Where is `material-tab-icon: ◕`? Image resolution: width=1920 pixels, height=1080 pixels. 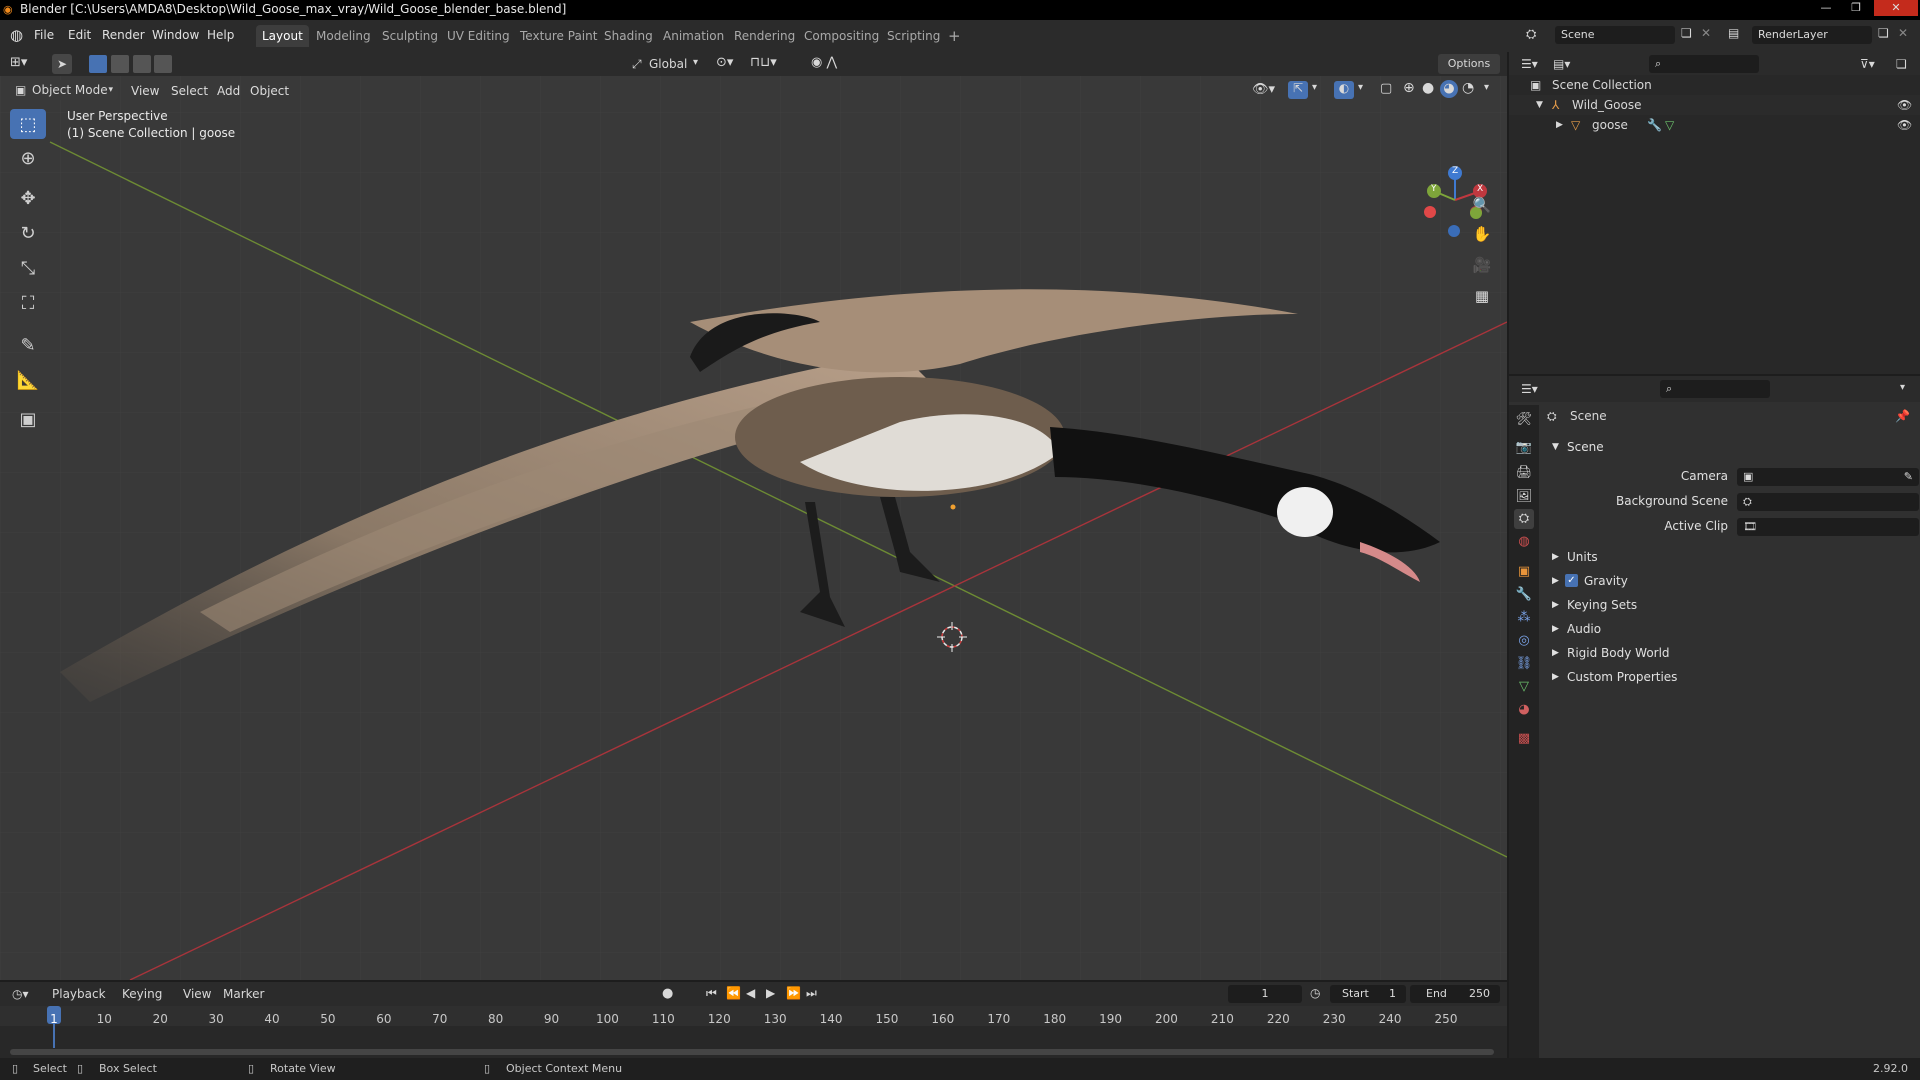 material-tab-icon: ◕ is located at coordinates (1524, 710).